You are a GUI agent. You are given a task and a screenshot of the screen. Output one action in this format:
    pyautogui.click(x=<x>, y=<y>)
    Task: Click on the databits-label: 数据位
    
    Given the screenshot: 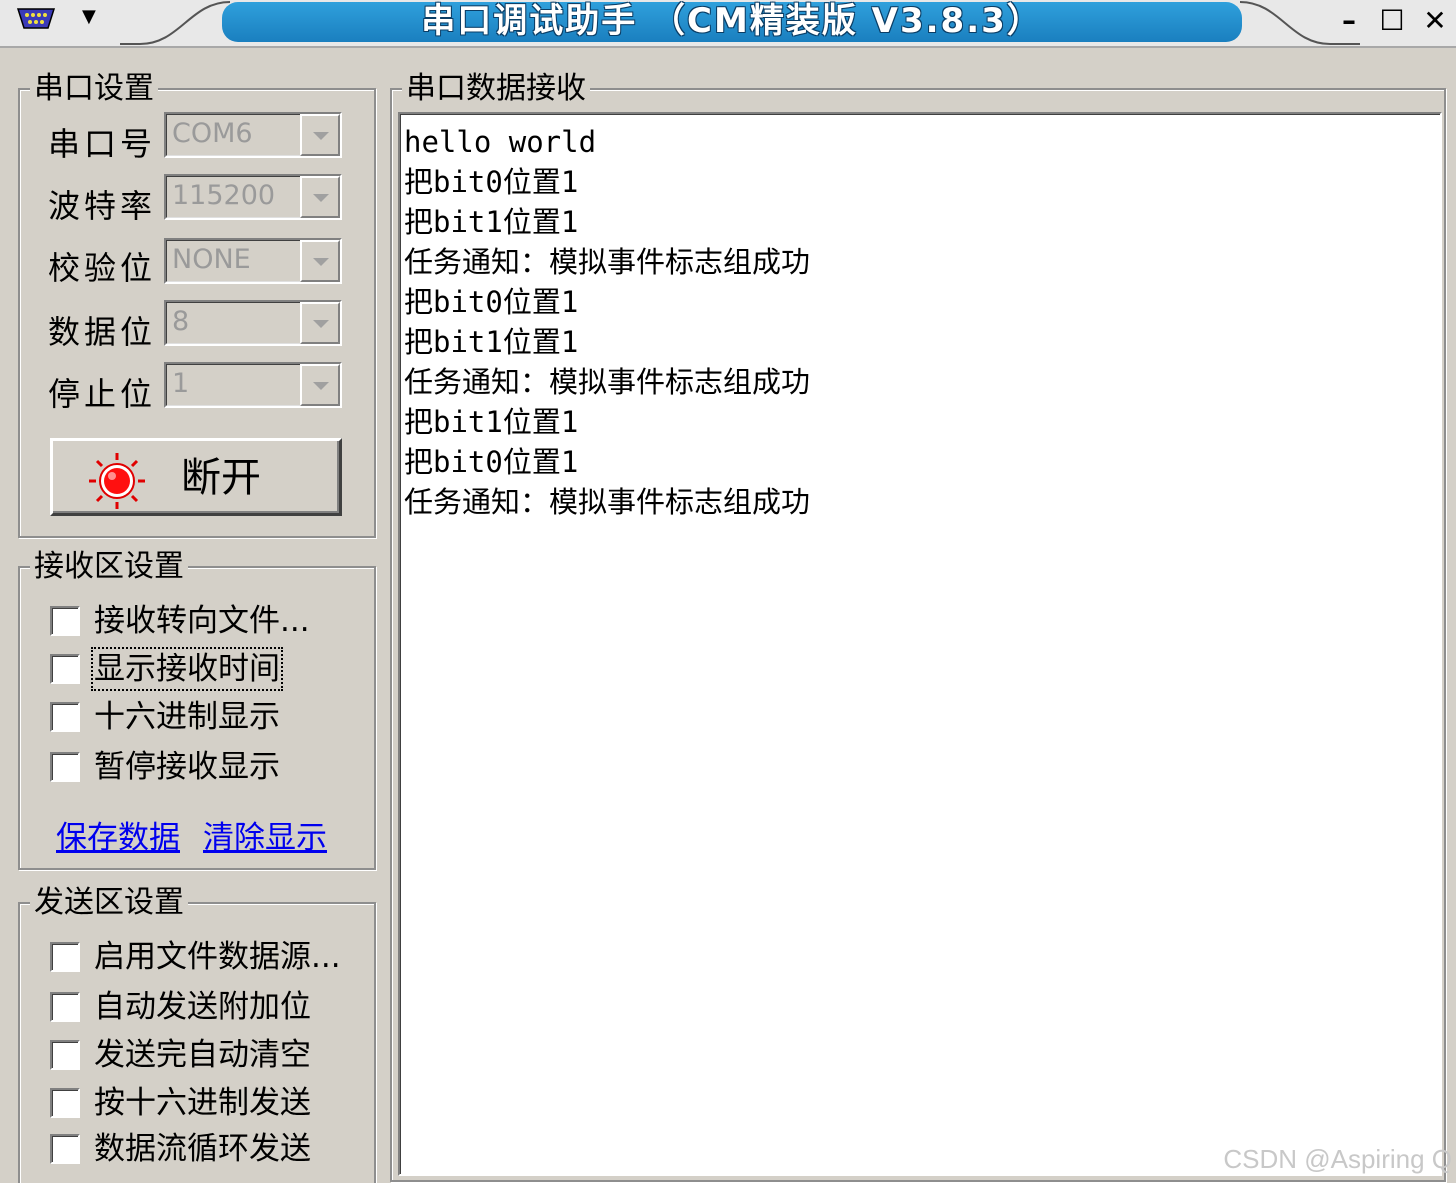 What is the action you would take?
    pyautogui.click(x=102, y=332)
    